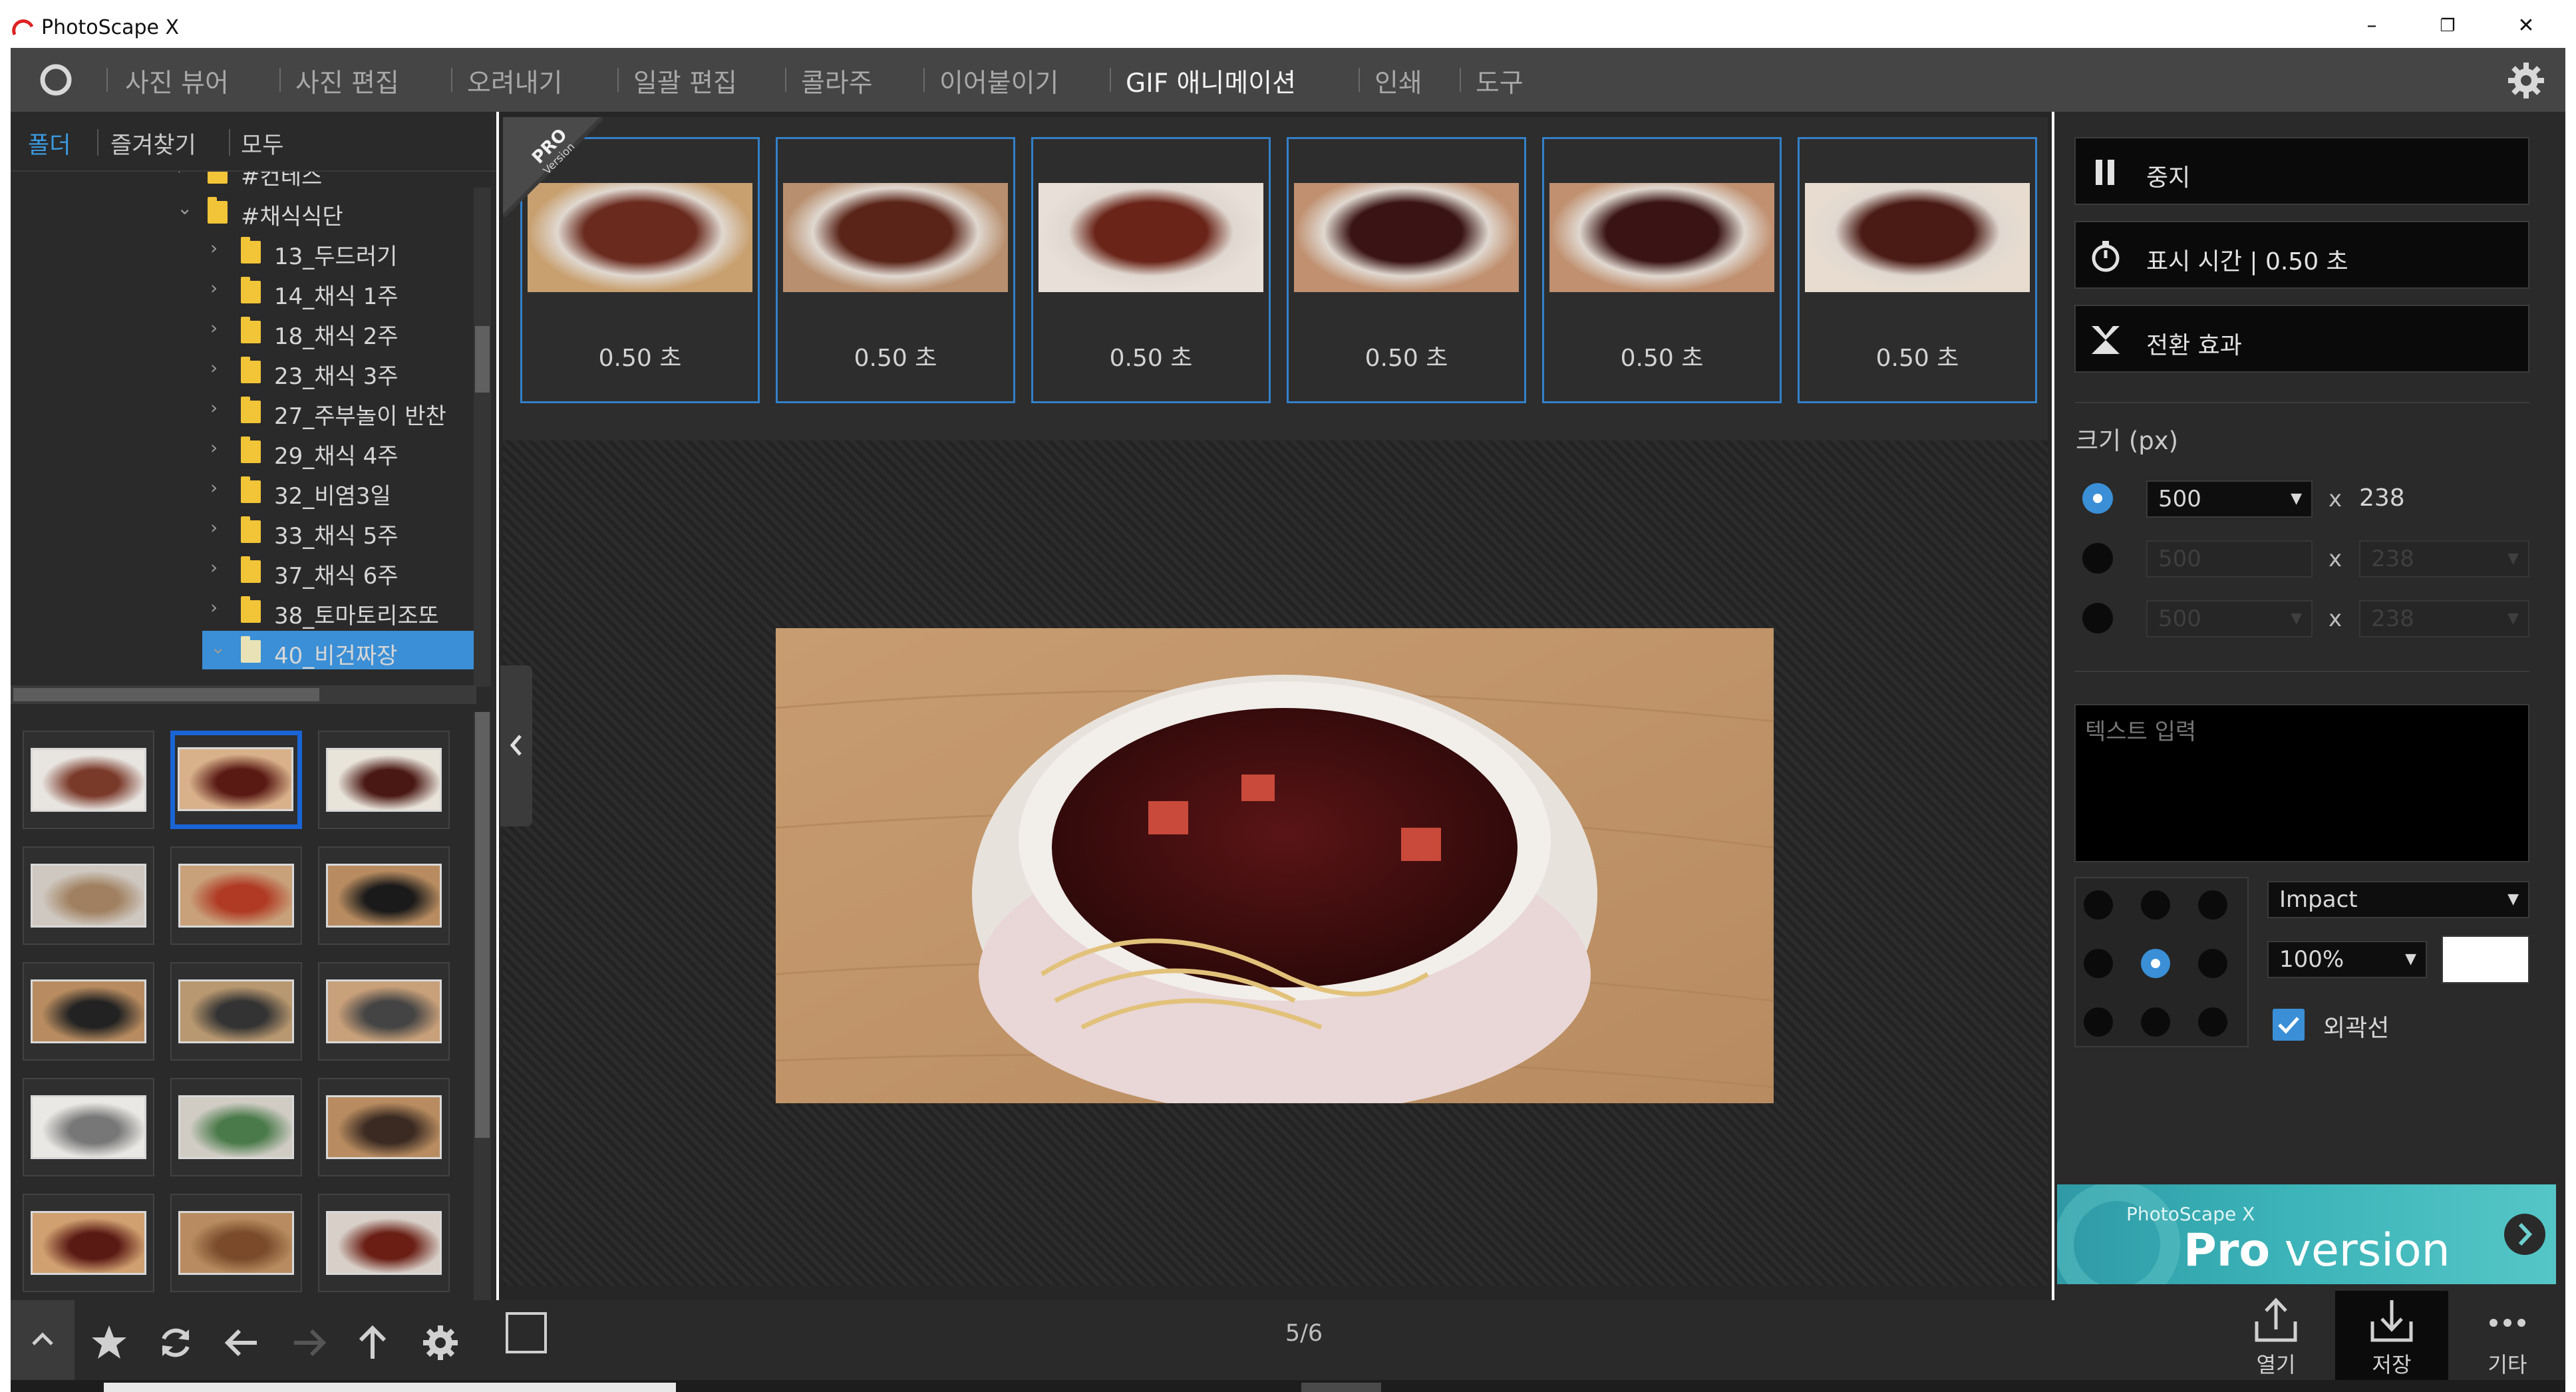 This screenshot has height=1392, width=2576. What do you see at coordinates (2289, 1025) in the screenshot?
I see `outline-checkbox` at bounding box center [2289, 1025].